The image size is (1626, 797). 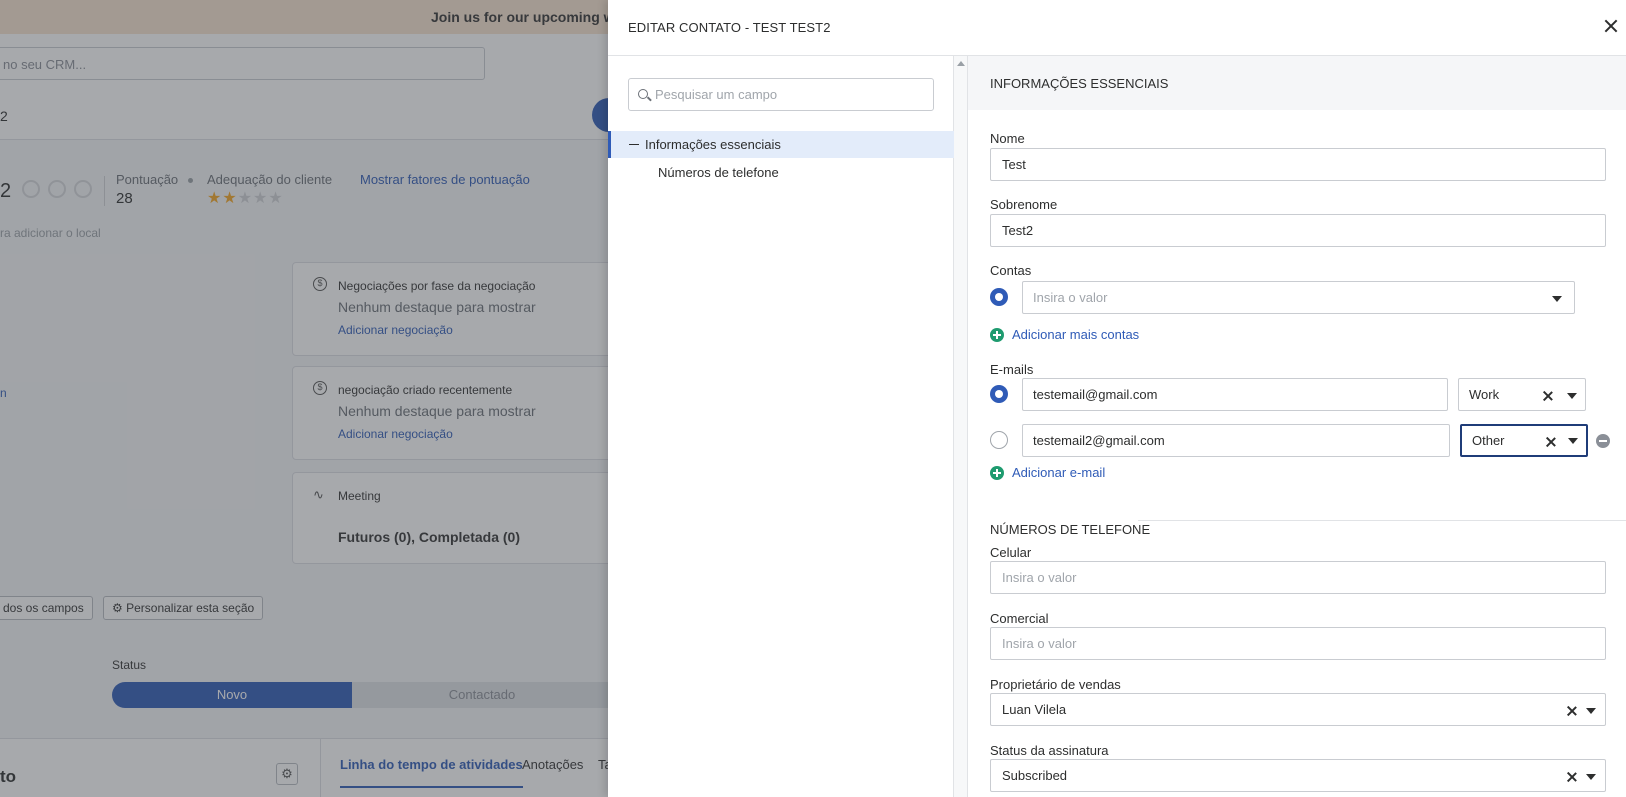 I want to click on accounts-placeholder: Insira o valor, so click(x=1070, y=297).